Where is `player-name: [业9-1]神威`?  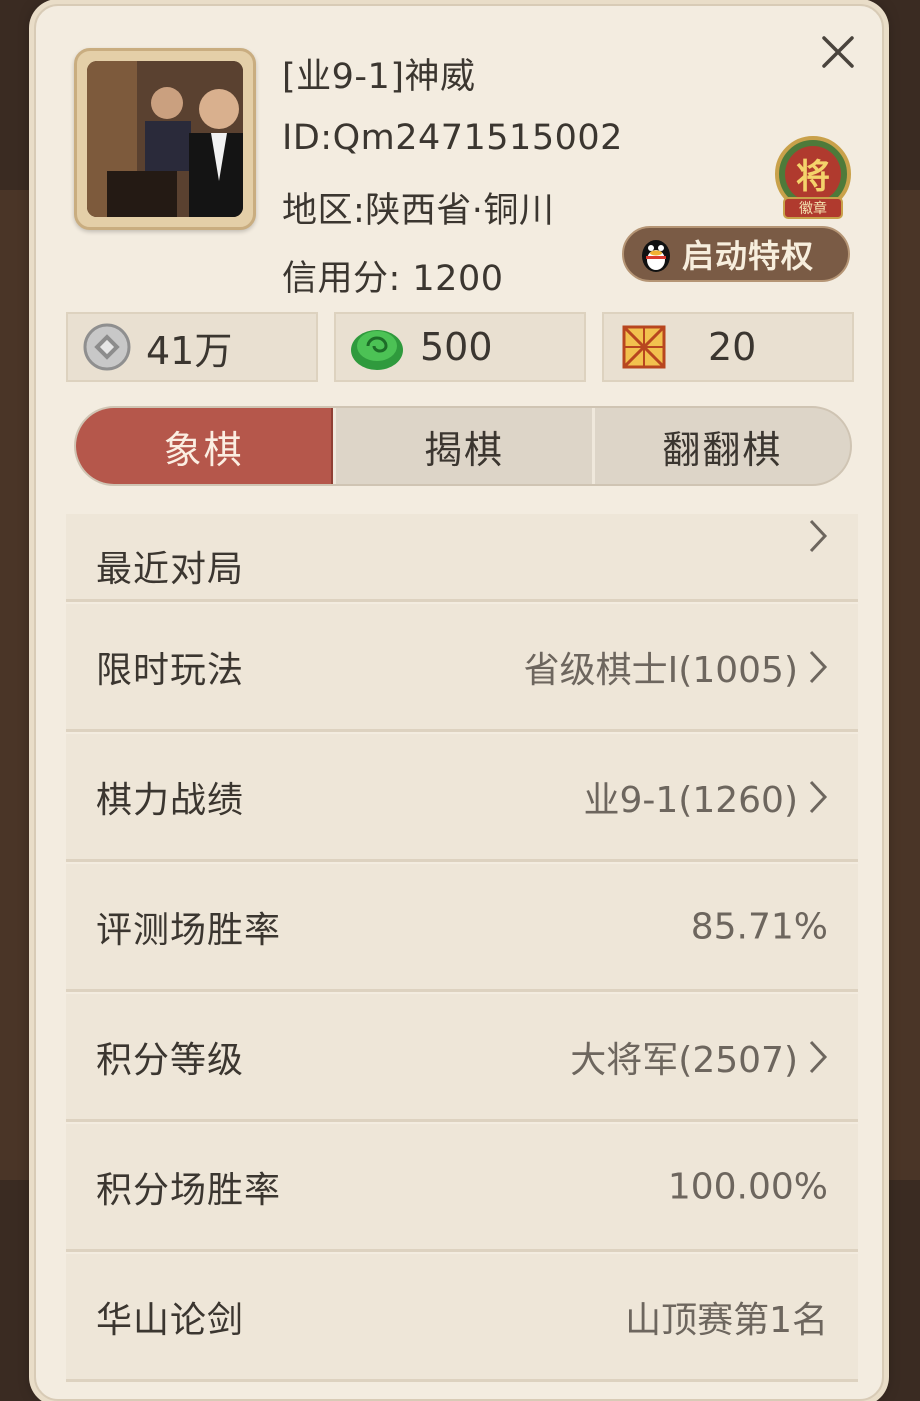
player-name: [业9-1]神威 is located at coordinates (379, 77).